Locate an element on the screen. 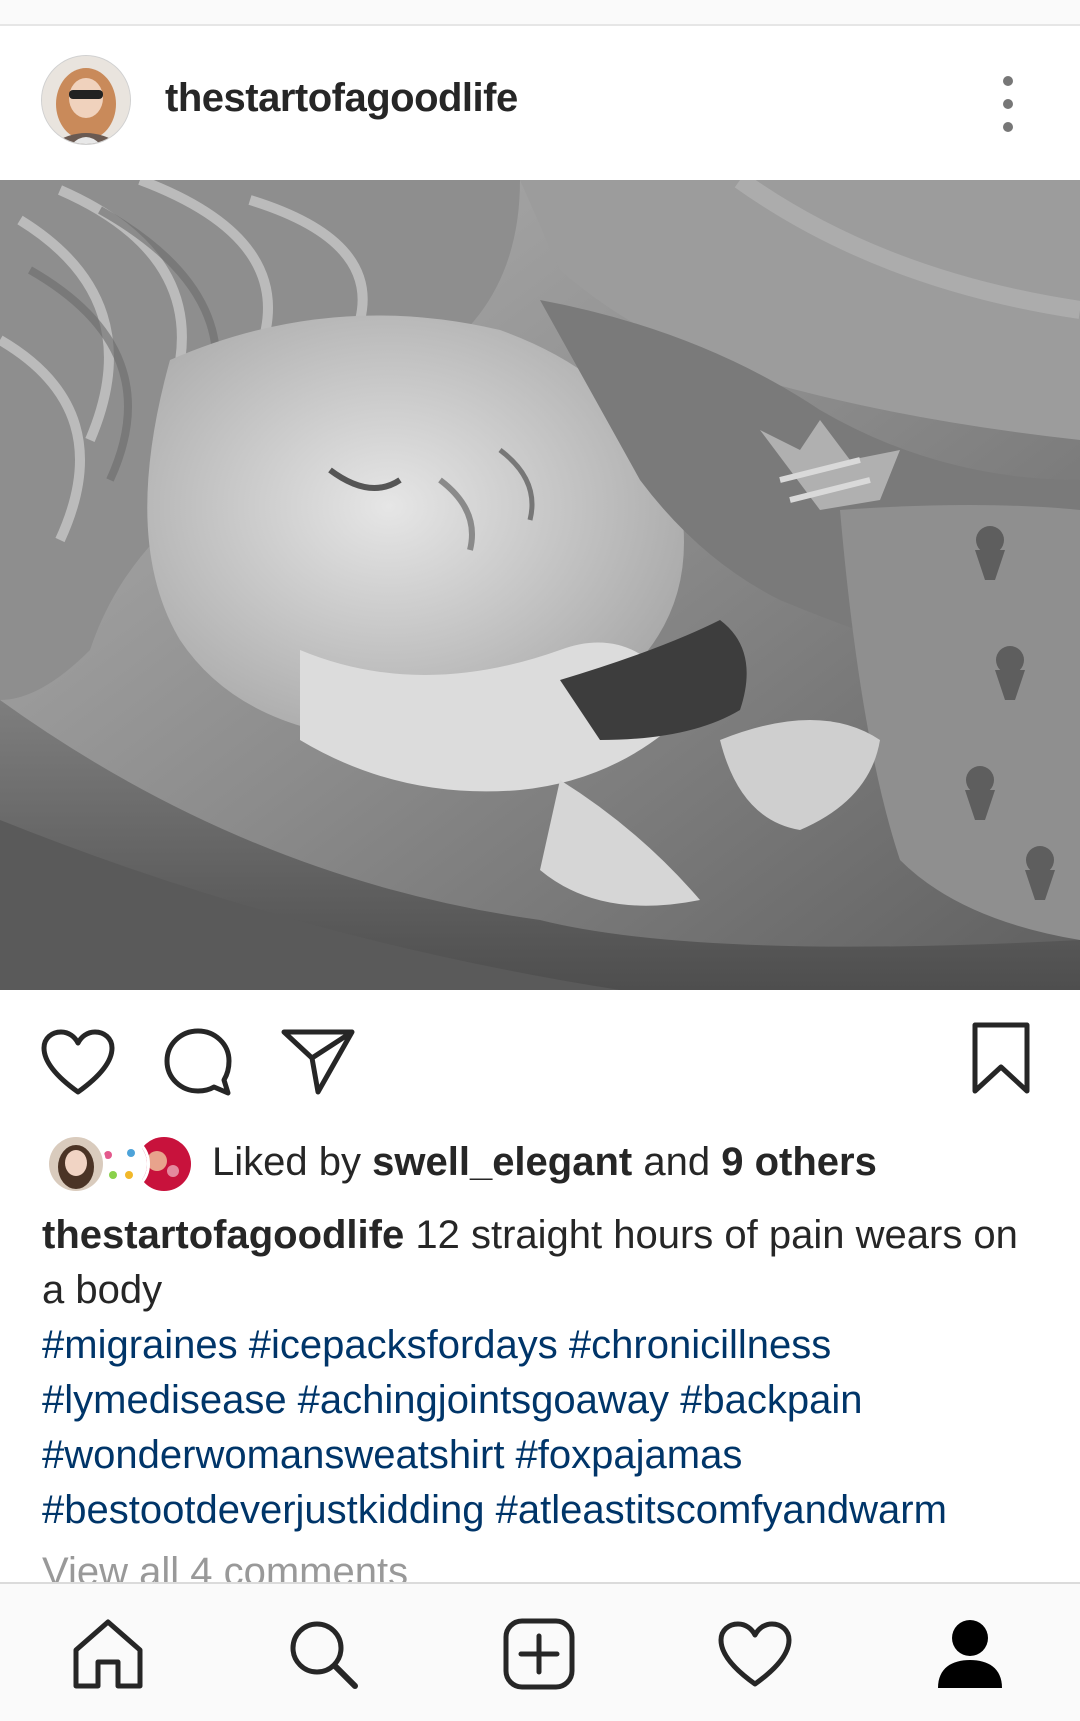  post-actions is located at coordinates (540, 1060).